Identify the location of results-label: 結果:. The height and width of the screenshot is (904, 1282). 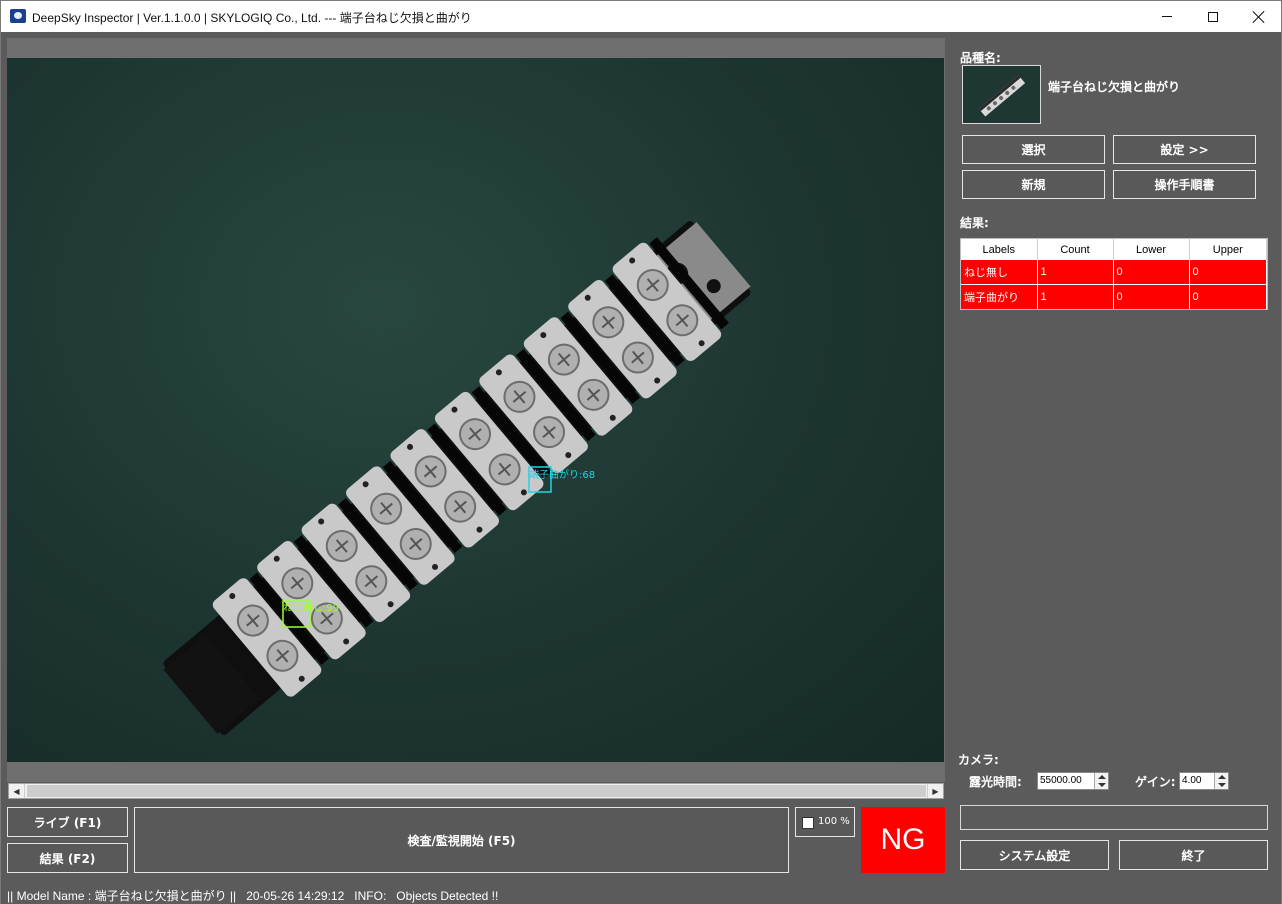
(974, 223).